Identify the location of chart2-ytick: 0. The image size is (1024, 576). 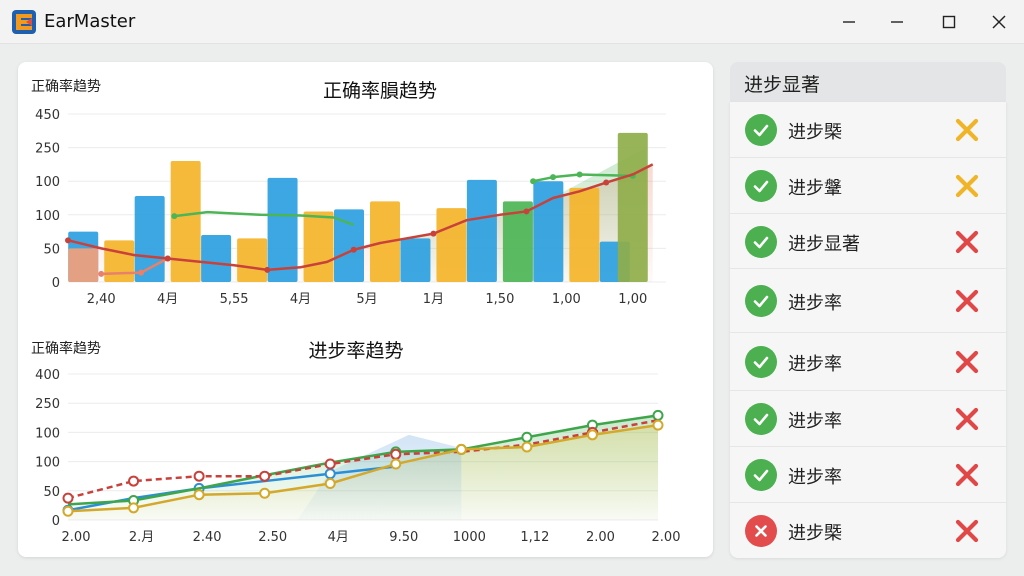
(56, 521).